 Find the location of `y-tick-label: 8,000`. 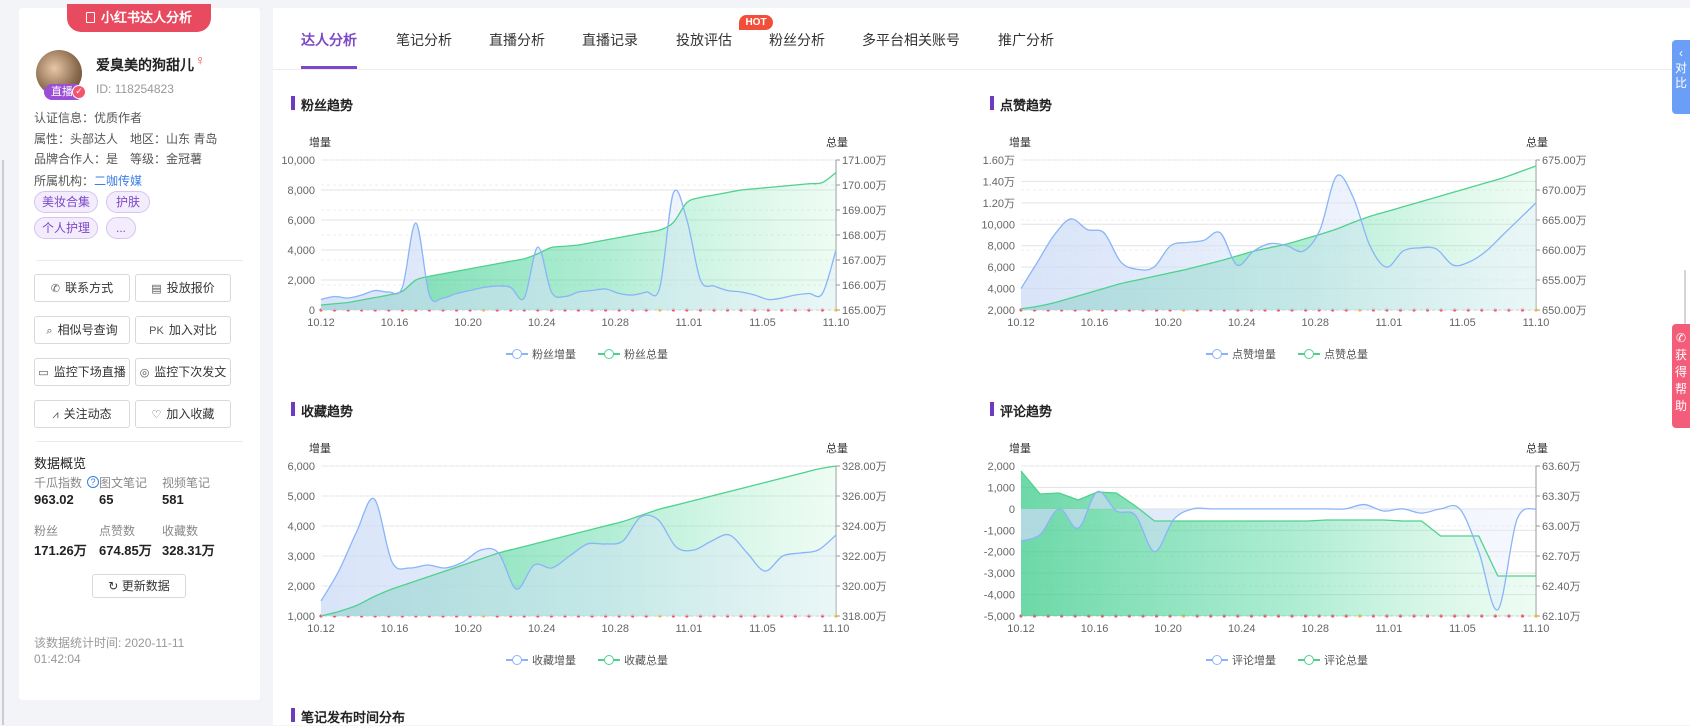

y-tick-label: 8,000 is located at coordinates (301, 191).